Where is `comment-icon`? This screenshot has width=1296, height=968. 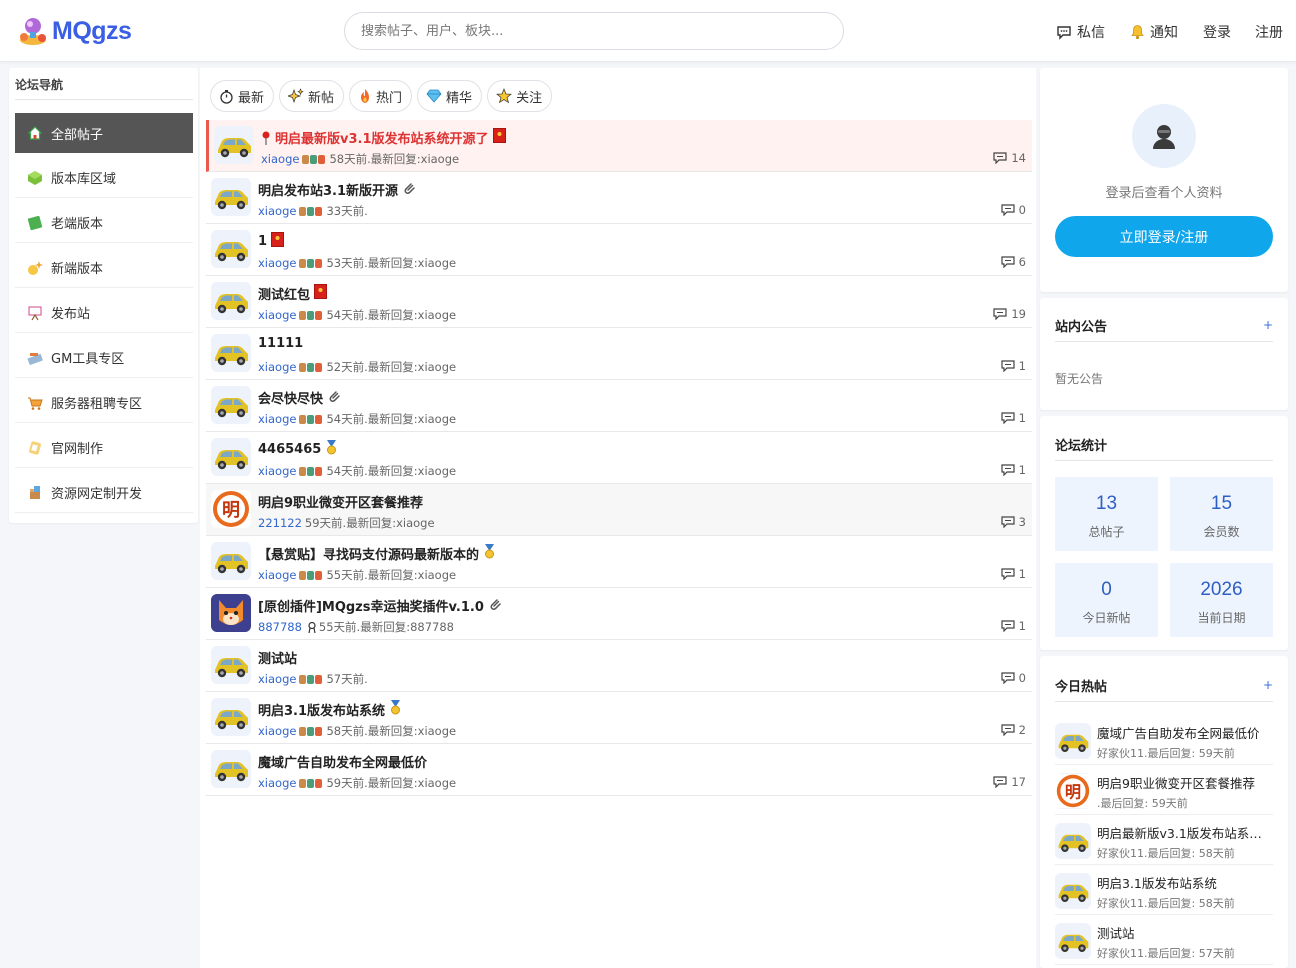
comment-icon is located at coordinates (1000, 782).